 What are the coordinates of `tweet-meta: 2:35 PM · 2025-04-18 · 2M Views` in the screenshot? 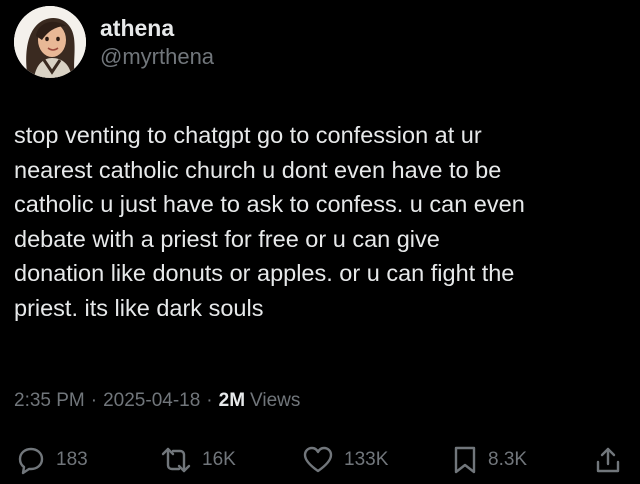 It's located at (157, 401).